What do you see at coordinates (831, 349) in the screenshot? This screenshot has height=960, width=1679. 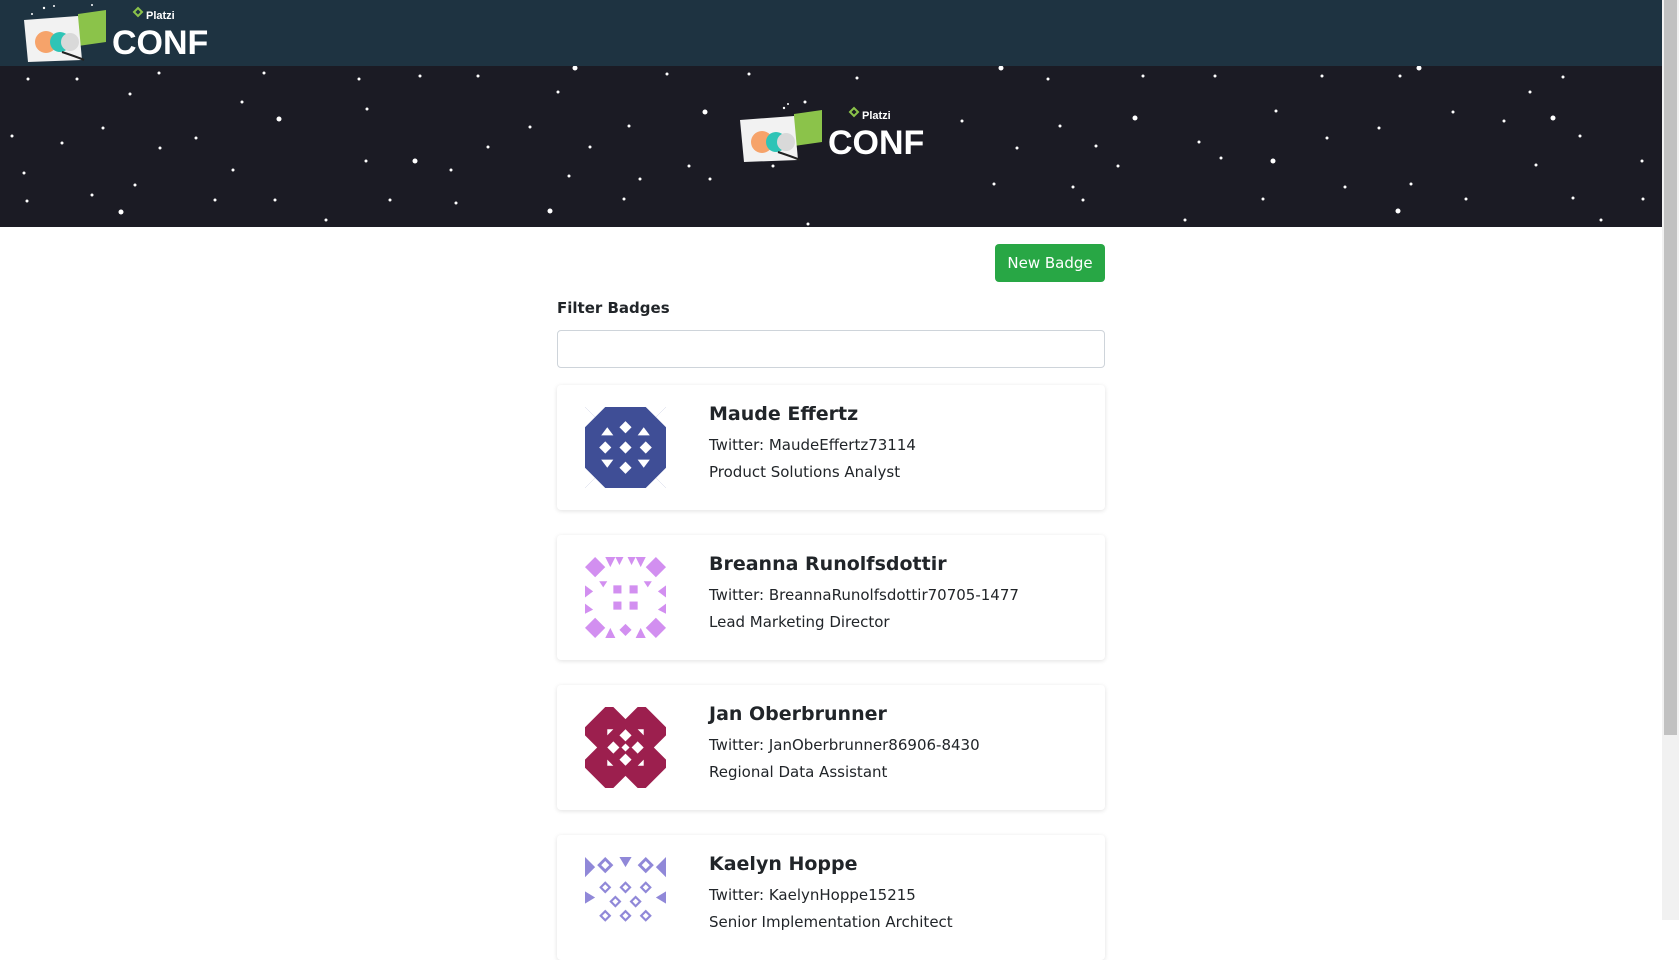 I see `filter-badges-input` at bounding box center [831, 349].